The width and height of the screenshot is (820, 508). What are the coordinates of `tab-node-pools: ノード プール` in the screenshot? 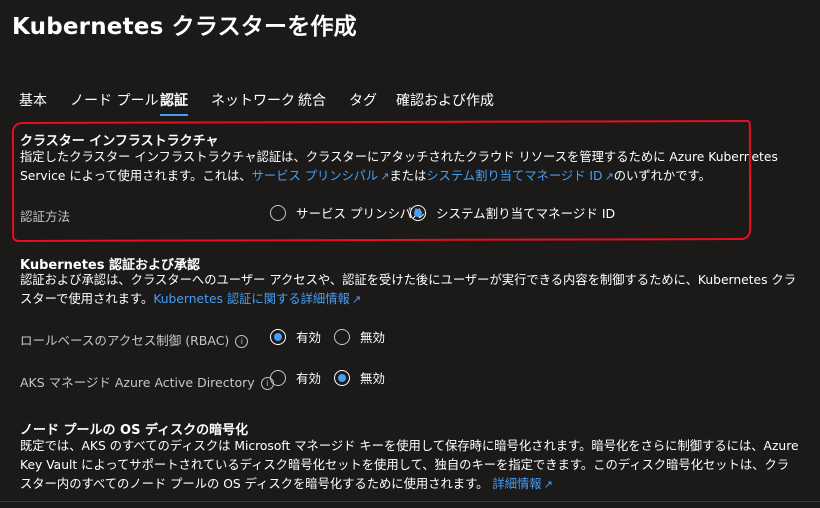 It's located at (114, 100).